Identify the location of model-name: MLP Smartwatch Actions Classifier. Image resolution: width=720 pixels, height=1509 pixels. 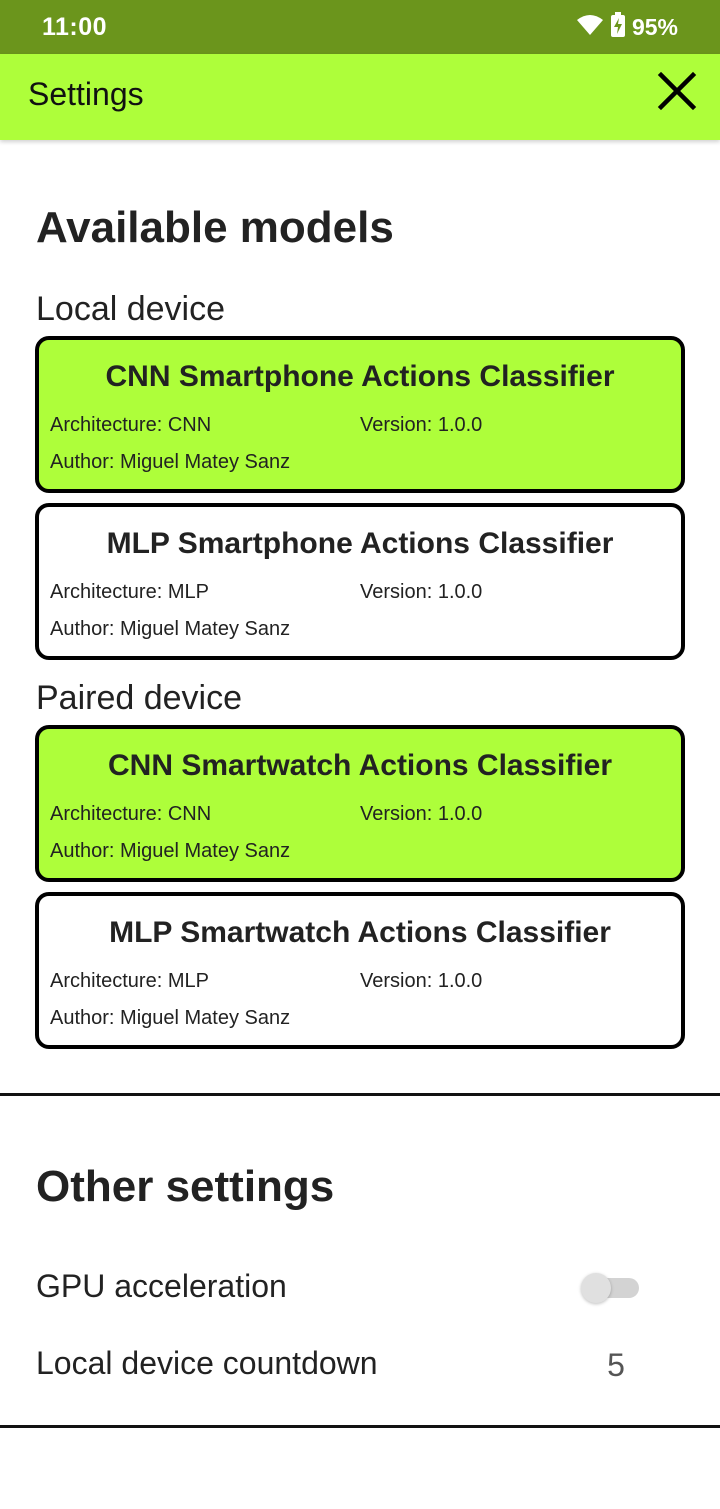
(360, 932).